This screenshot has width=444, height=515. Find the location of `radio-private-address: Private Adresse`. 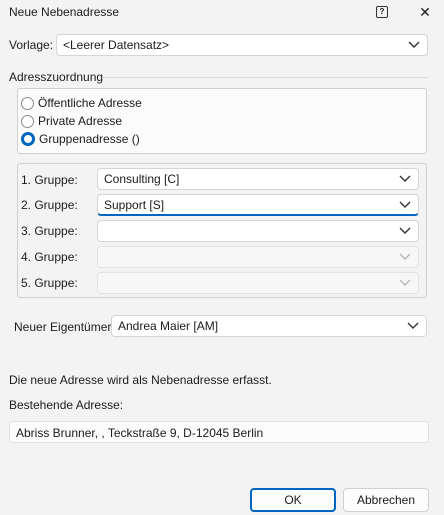

radio-private-address: Private Adresse is located at coordinates (71, 121).